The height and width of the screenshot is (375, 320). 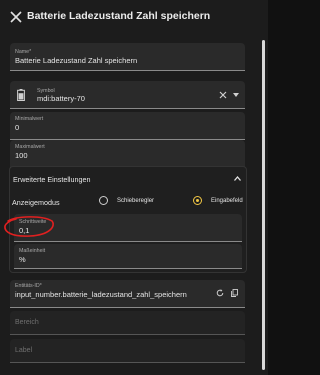 What do you see at coordinates (28, 286) in the screenshot?
I see `entity-id-label: Entitäts-ID*` at bounding box center [28, 286].